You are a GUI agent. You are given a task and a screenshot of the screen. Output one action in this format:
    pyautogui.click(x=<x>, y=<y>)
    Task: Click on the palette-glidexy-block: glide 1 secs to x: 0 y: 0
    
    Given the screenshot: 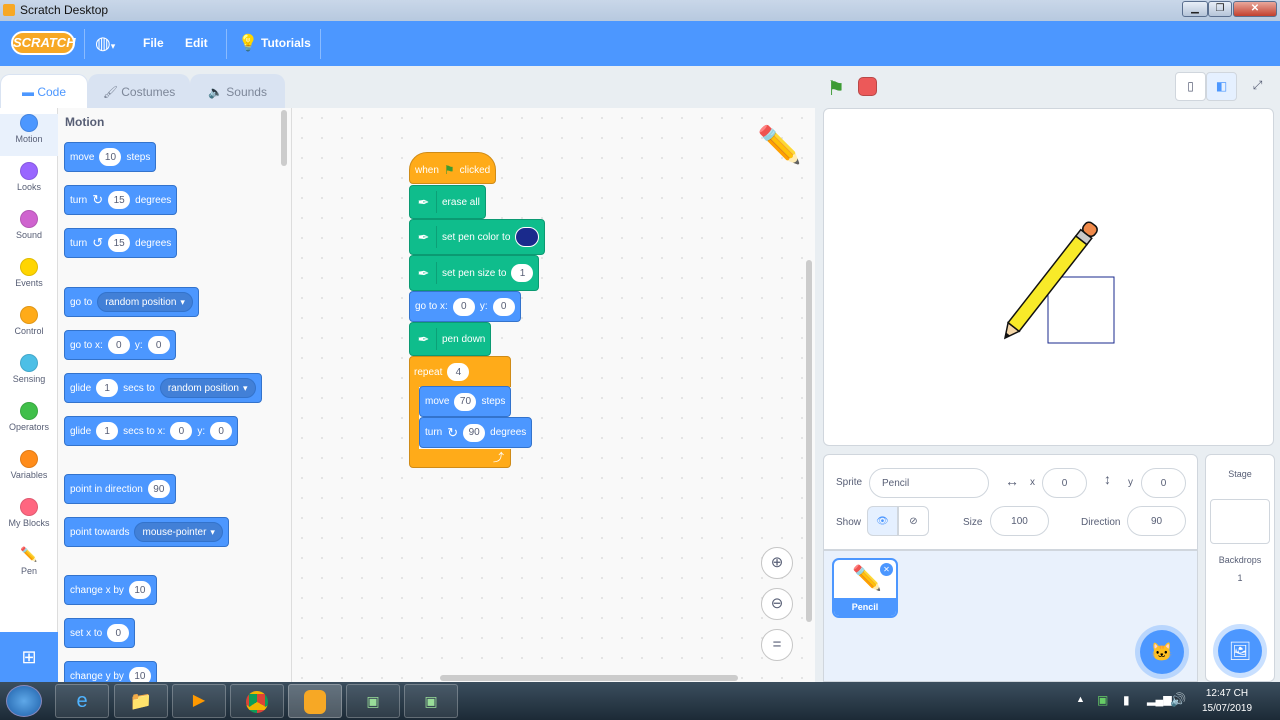 What is the action you would take?
    pyautogui.click(x=151, y=431)
    